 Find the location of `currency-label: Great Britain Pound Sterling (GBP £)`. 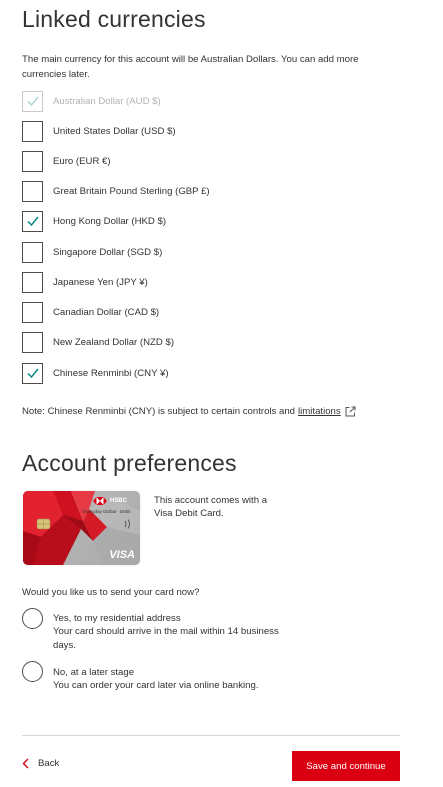

currency-label: Great Britain Pound Sterling (GBP £) is located at coordinates (131, 191).